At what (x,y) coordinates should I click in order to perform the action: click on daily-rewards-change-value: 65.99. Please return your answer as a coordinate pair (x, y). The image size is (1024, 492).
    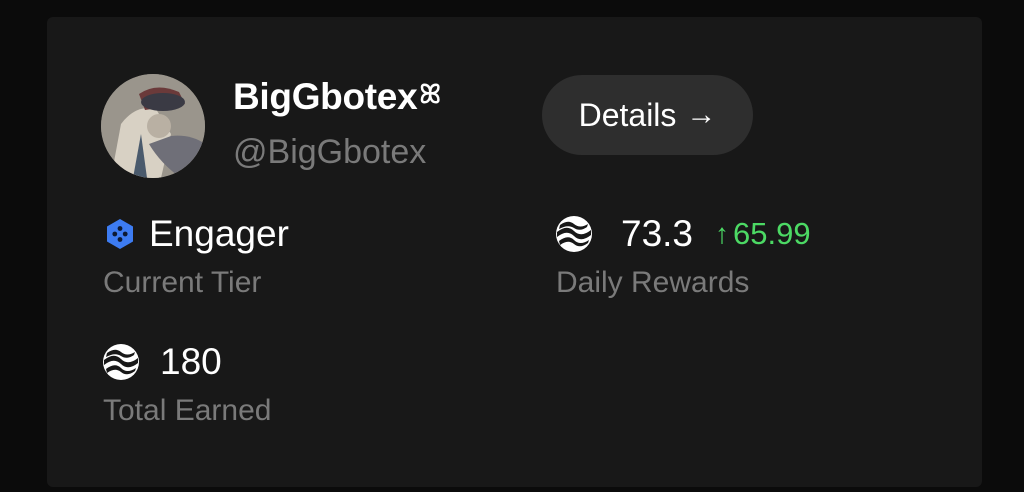
    Looking at the image, I should click on (772, 233).